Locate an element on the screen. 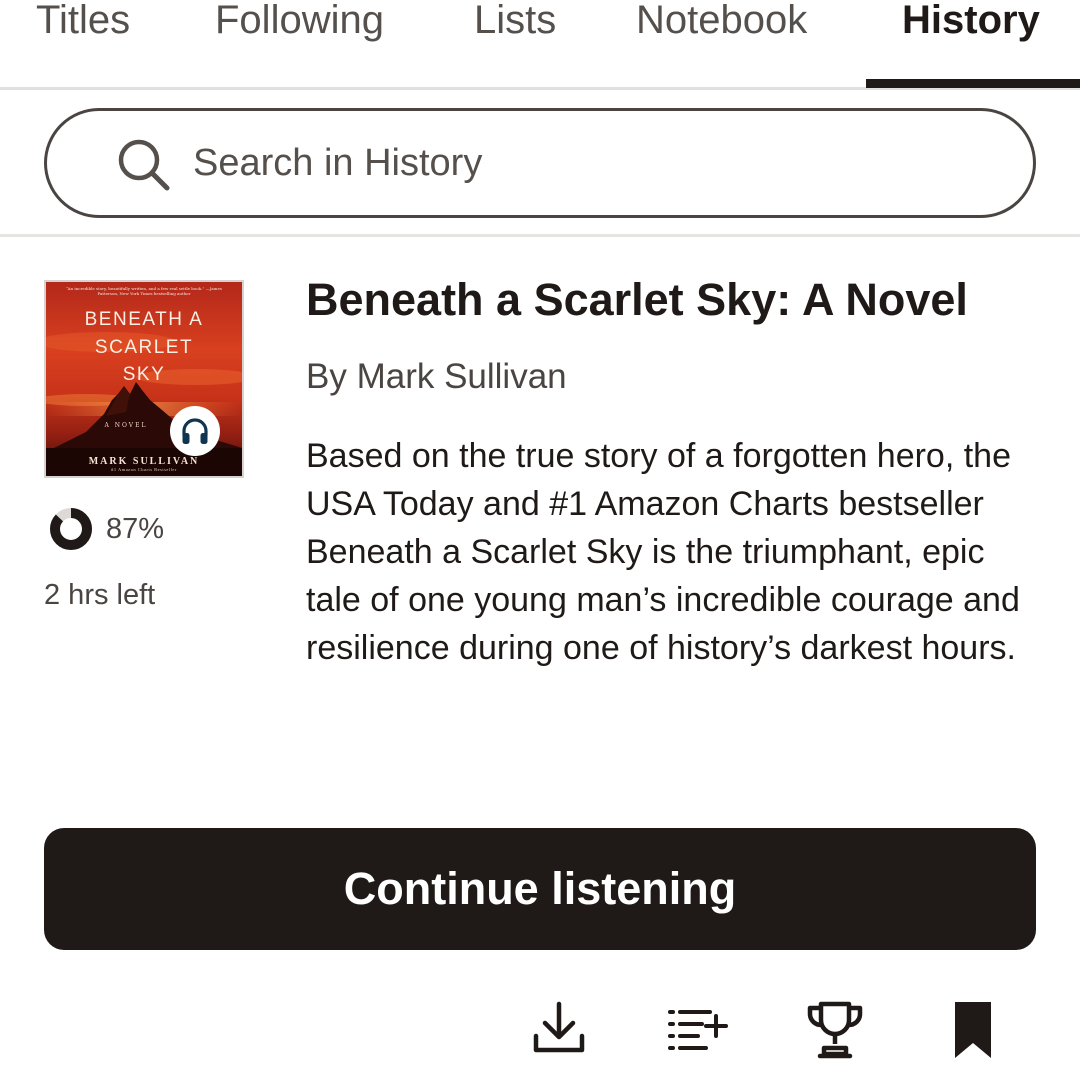 The width and height of the screenshot is (1080, 1080). bookmark-icon is located at coordinates (973, 1030).